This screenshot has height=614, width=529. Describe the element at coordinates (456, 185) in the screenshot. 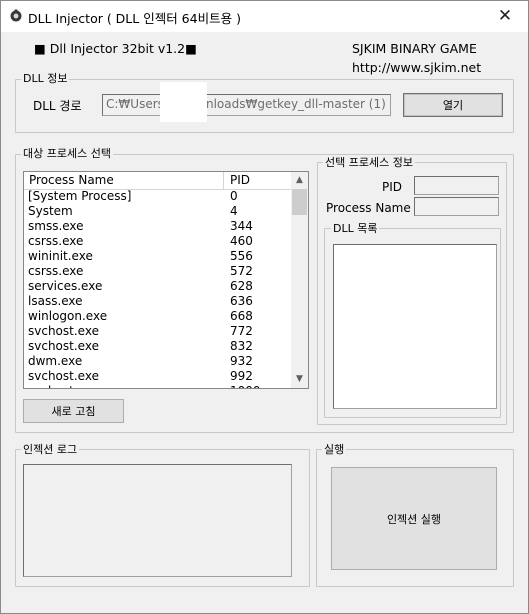

I see `pid-field` at that location.